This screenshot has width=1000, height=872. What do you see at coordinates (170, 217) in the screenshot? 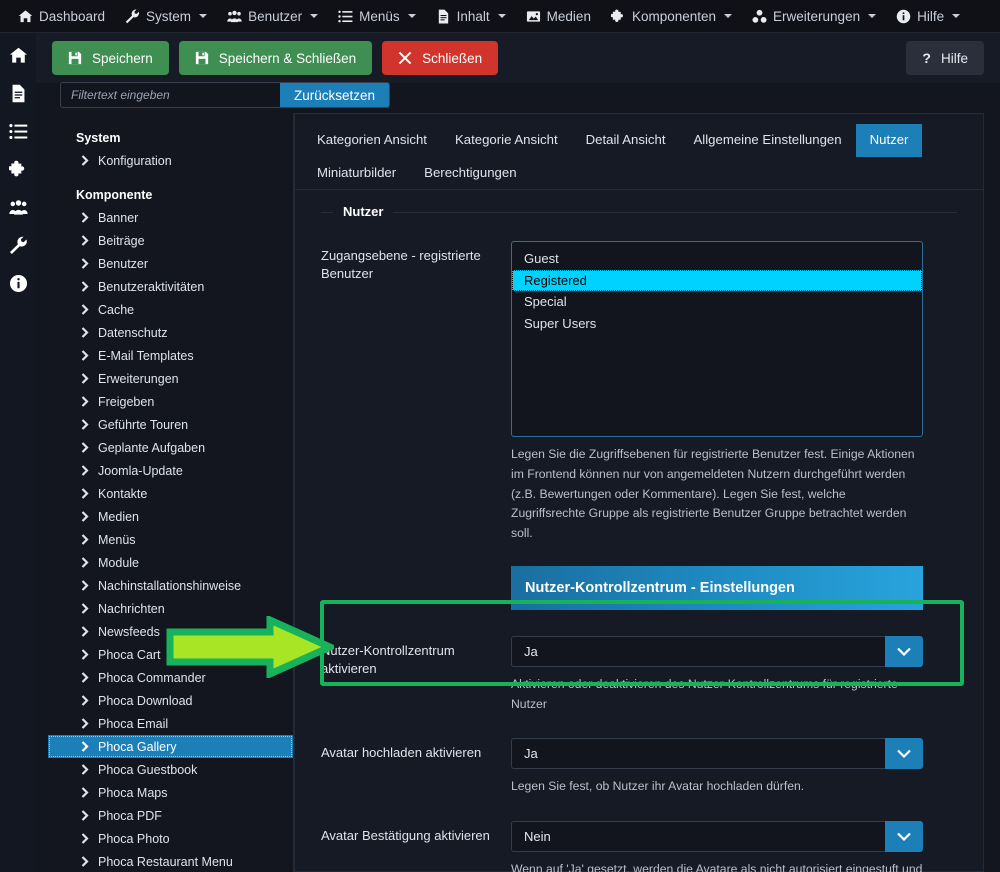
I see `tree-item-banner: Banner` at bounding box center [170, 217].